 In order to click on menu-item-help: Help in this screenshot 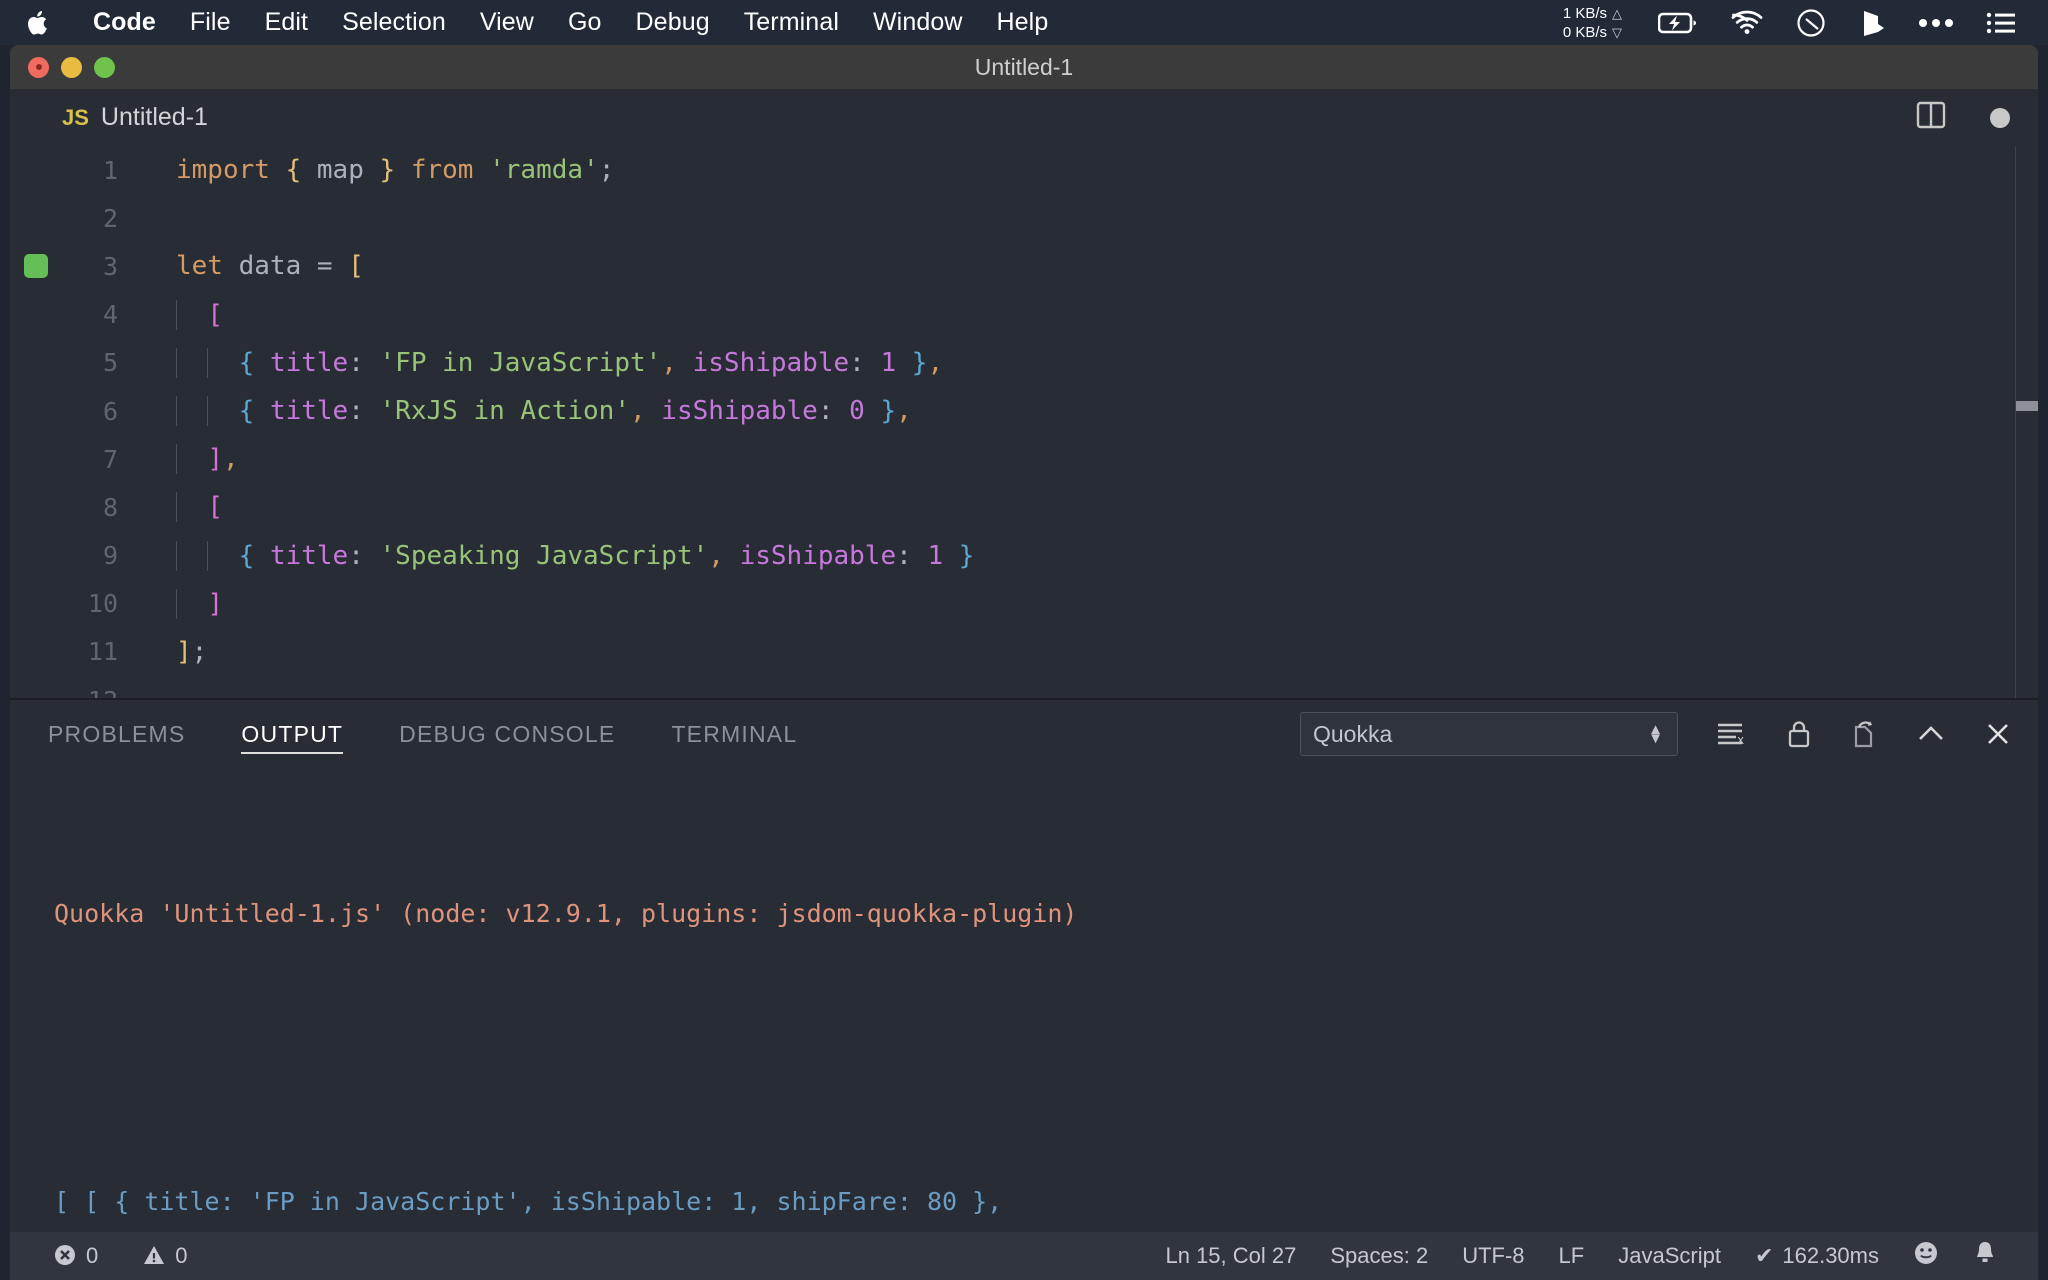, I will do `click(1023, 22)`.